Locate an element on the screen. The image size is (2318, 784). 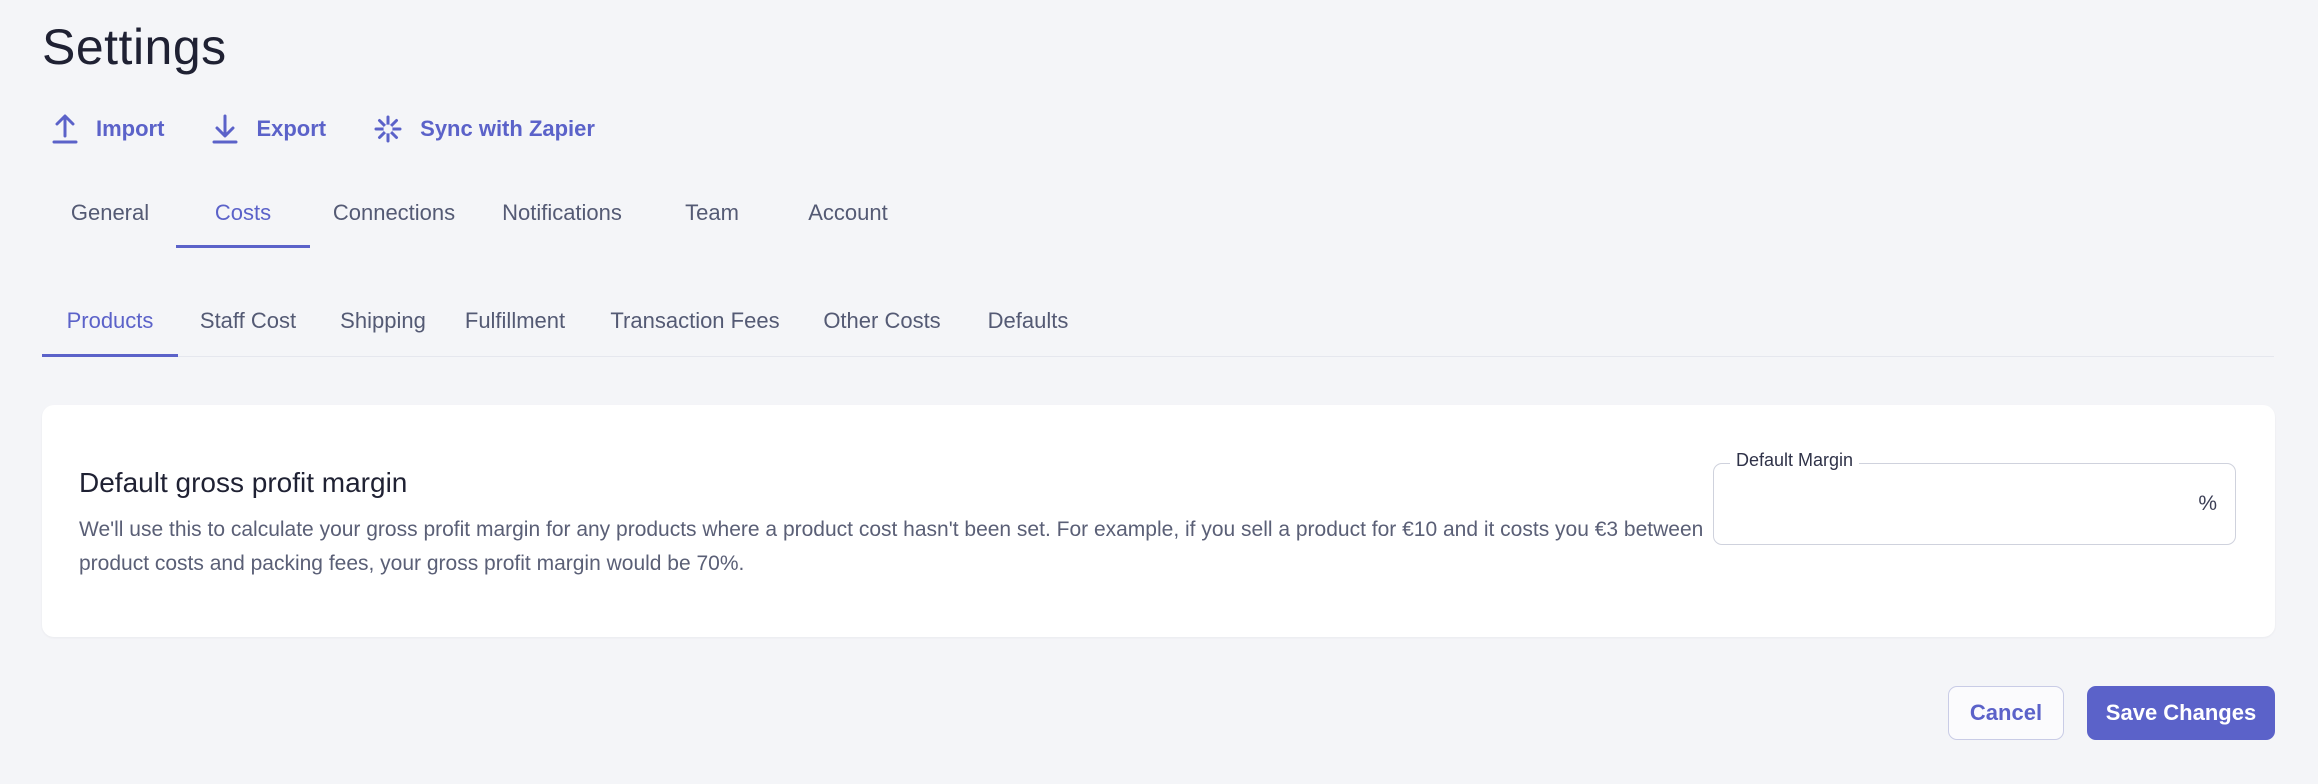
sync-zapier-button: Sync with Zapier is located at coordinates (484, 129).